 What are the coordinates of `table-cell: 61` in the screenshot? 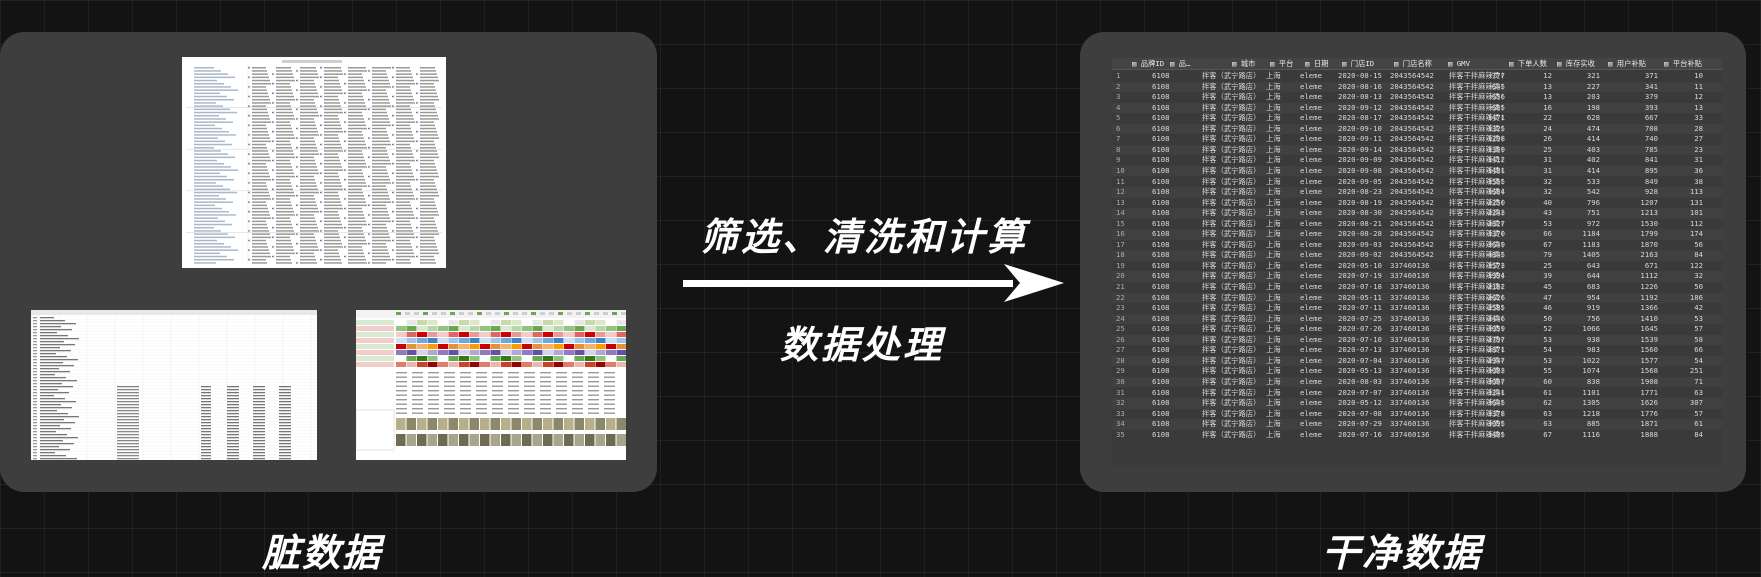 It's located at (1547, 392).